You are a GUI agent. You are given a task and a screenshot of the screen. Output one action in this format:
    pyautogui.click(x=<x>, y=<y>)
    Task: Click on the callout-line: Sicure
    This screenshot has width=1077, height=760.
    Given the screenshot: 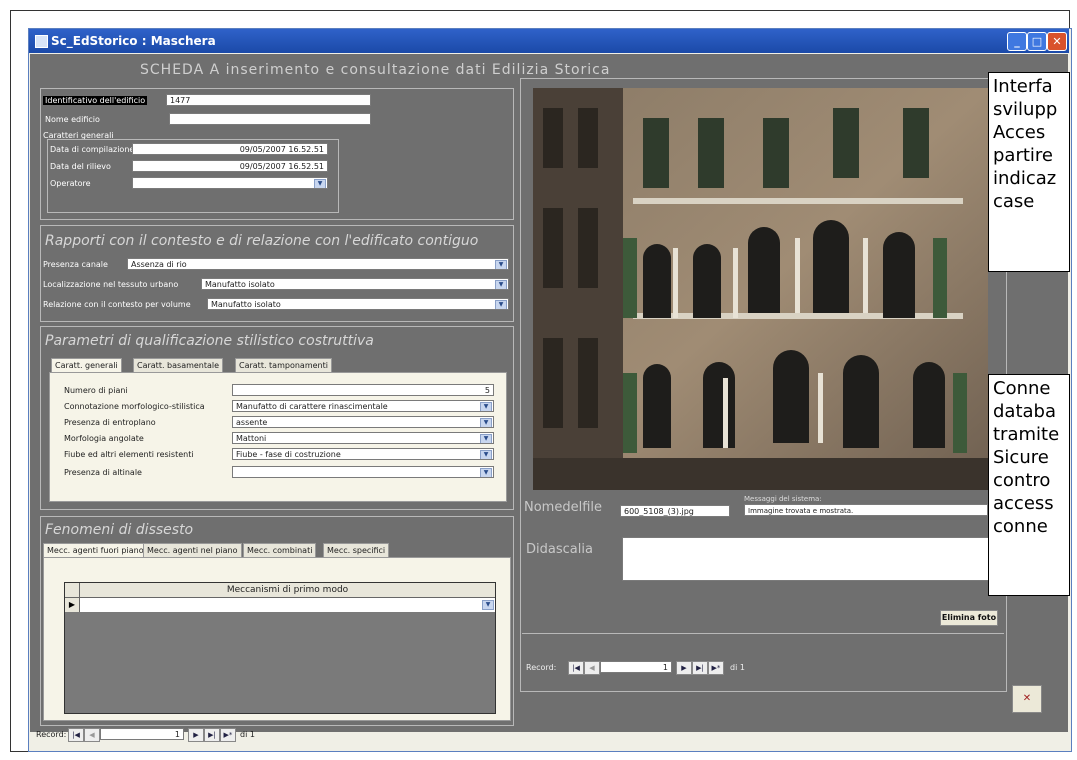 What is the action you would take?
    pyautogui.click(x=1021, y=457)
    